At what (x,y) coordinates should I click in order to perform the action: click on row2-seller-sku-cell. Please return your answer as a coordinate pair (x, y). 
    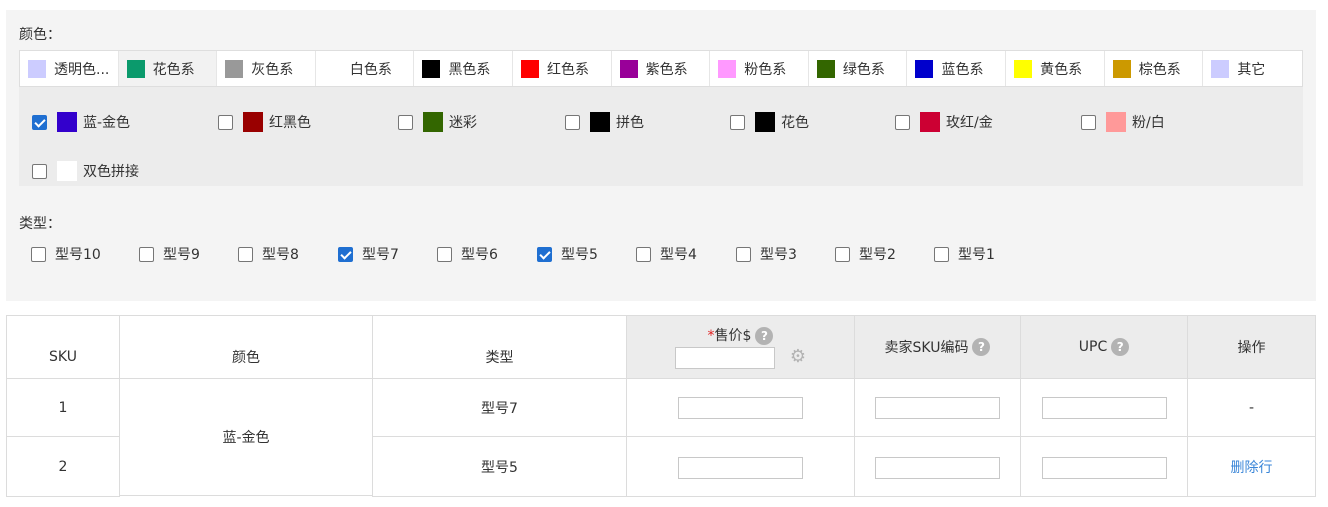
    Looking at the image, I should click on (937, 466).